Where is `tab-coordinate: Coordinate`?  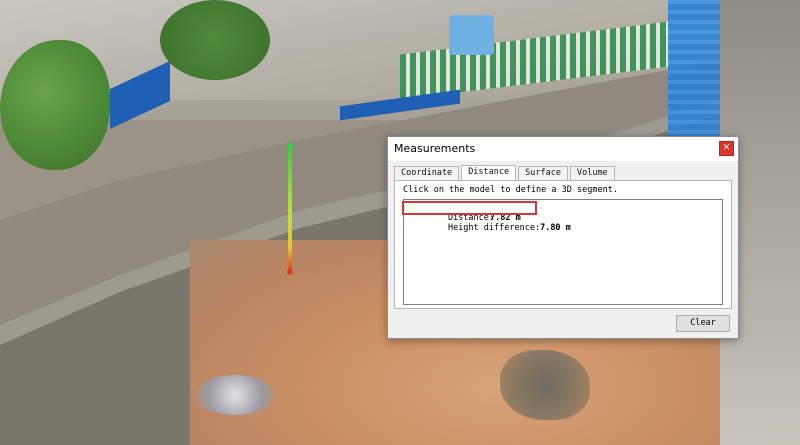 tab-coordinate: Coordinate is located at coordinates (427, 173).